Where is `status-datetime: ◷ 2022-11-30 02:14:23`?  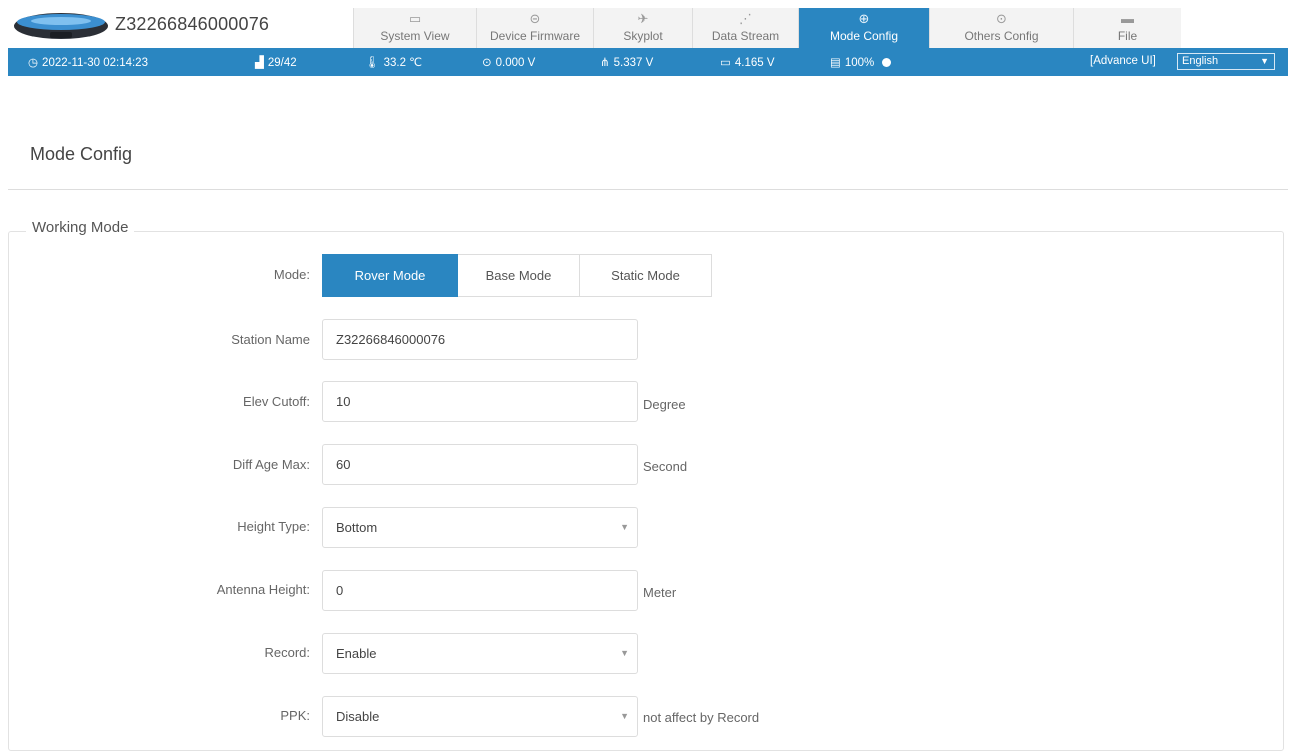 status-datetime: ◷ 2022-11-30 02:14:23 is located at coordinates (88, 62).